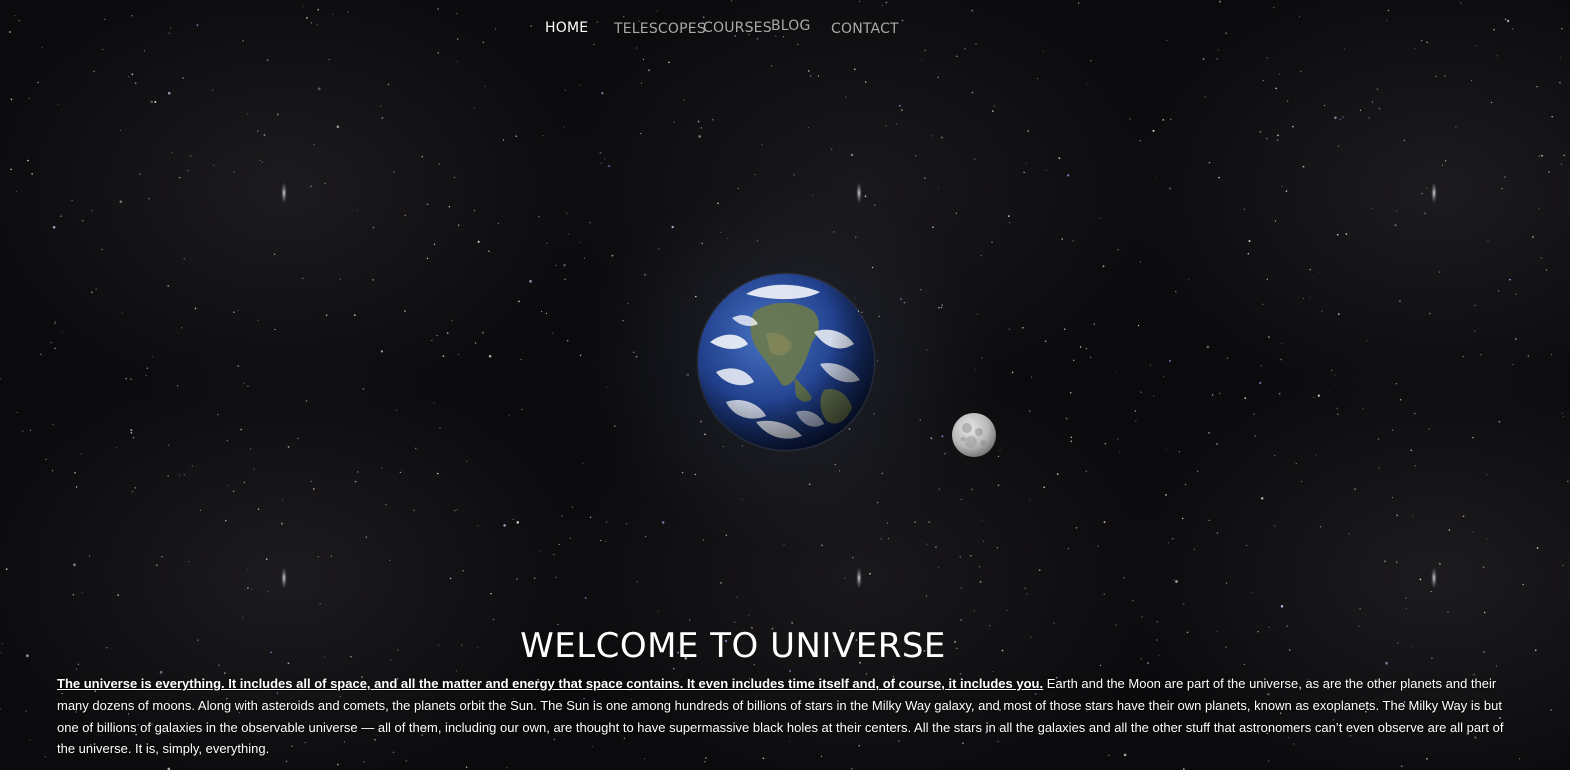 The width and height of the screenshot is (1570, 770). What do you see at coordinates (566, 28) in the screenshot?
I see `nav-home-link: HOME` at bounding box center [566, 28].